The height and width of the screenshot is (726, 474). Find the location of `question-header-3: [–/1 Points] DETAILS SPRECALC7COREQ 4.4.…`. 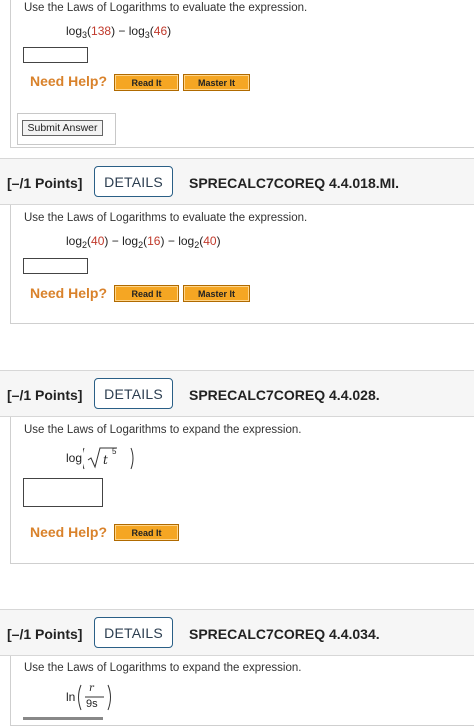

question-header-3: [–/1 Points] DETAILS SPRECALC7COREQ 4.4.… is located at coordinates (237, 393).